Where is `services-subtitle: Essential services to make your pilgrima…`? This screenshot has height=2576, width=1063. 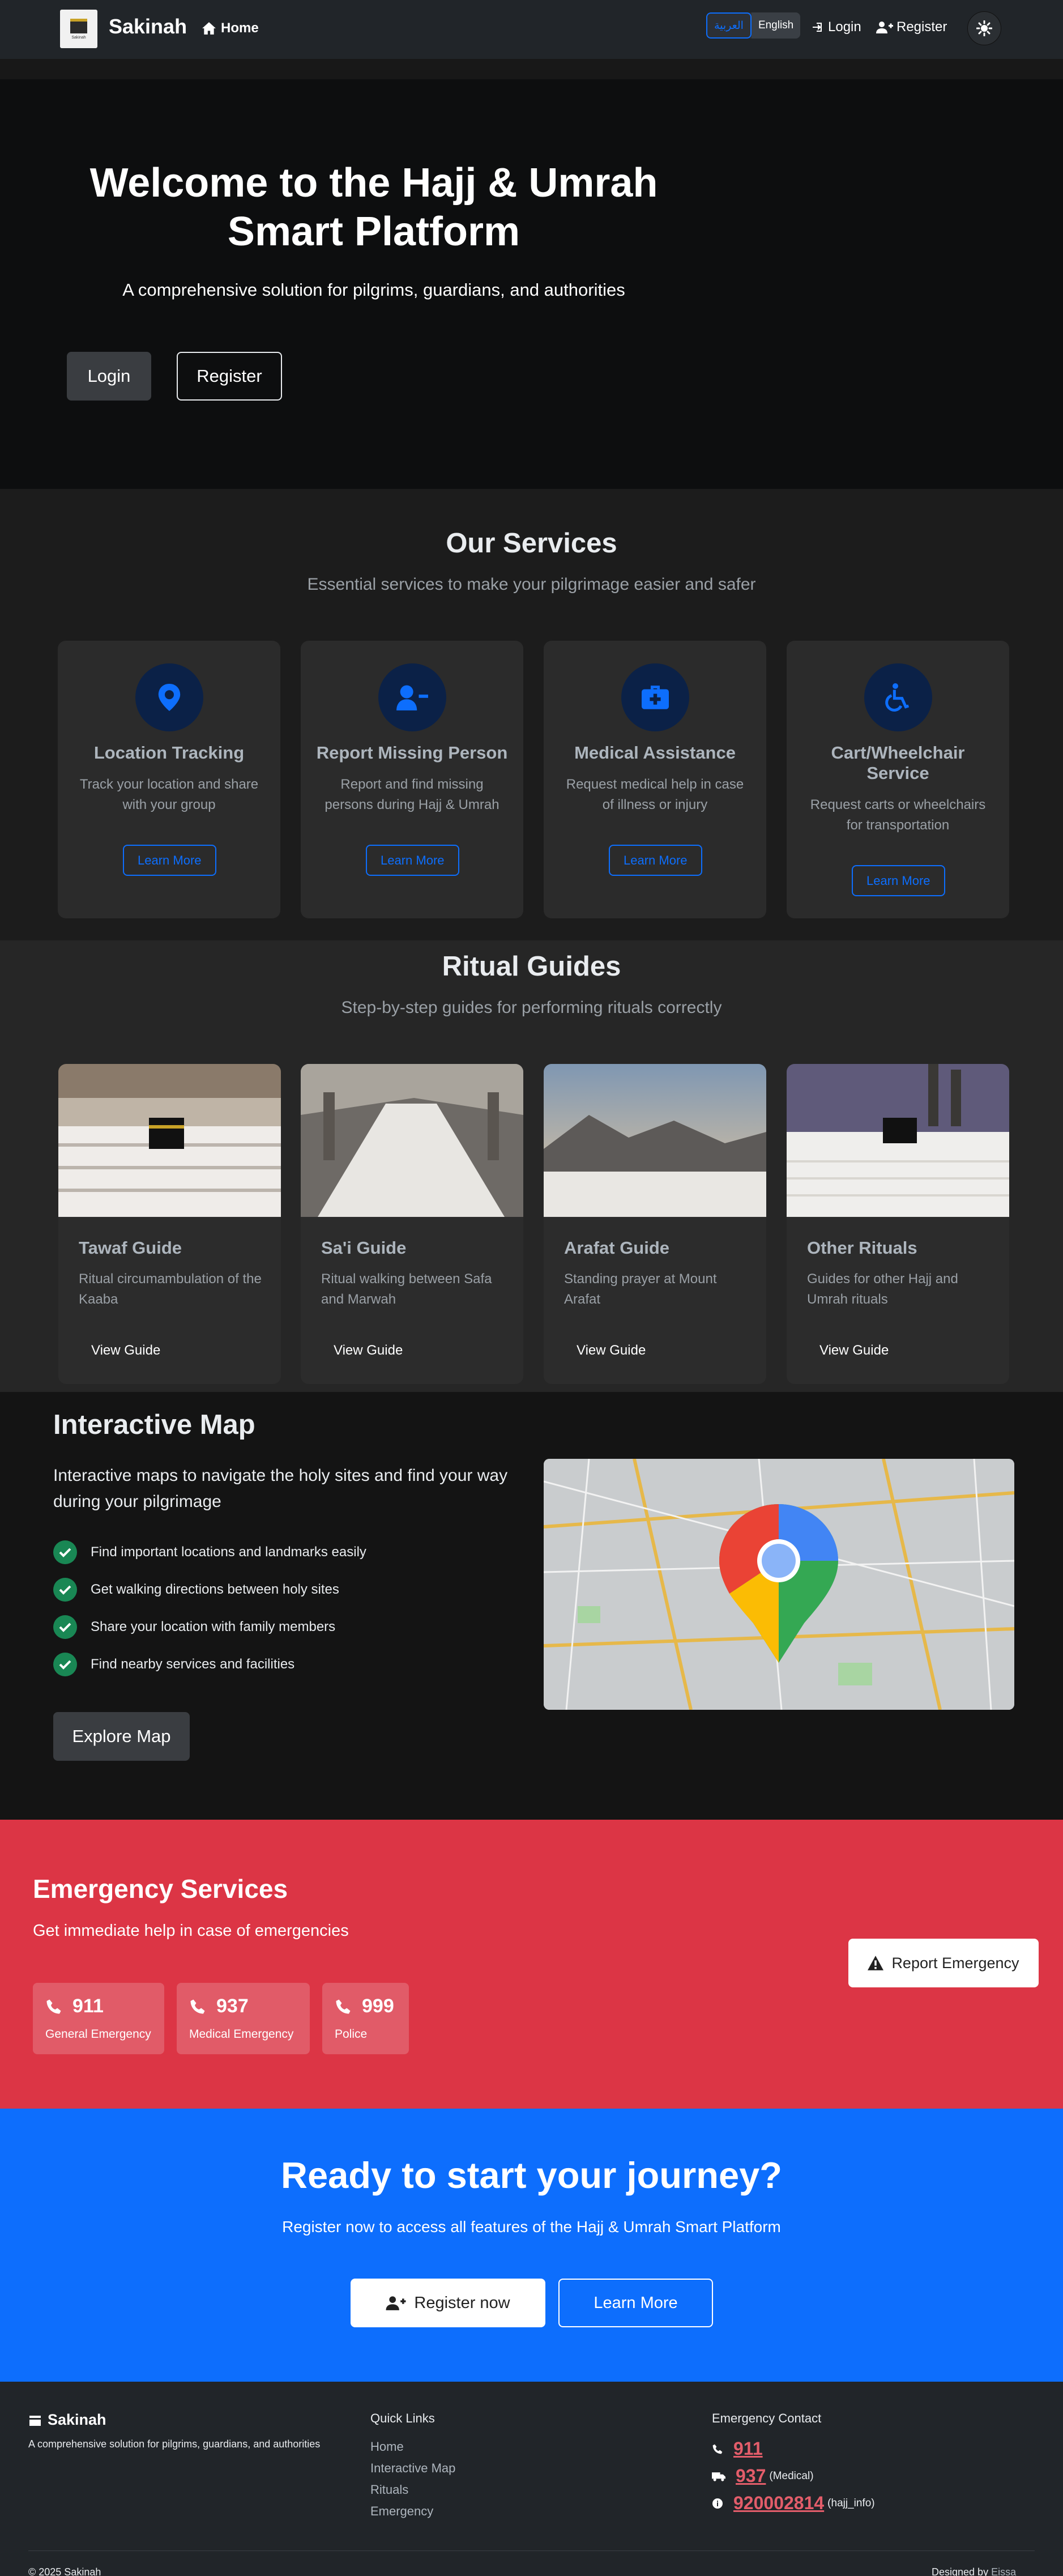 services-subtitle: Essential services to make your pilgrima… is located at coordinates (531, 584).